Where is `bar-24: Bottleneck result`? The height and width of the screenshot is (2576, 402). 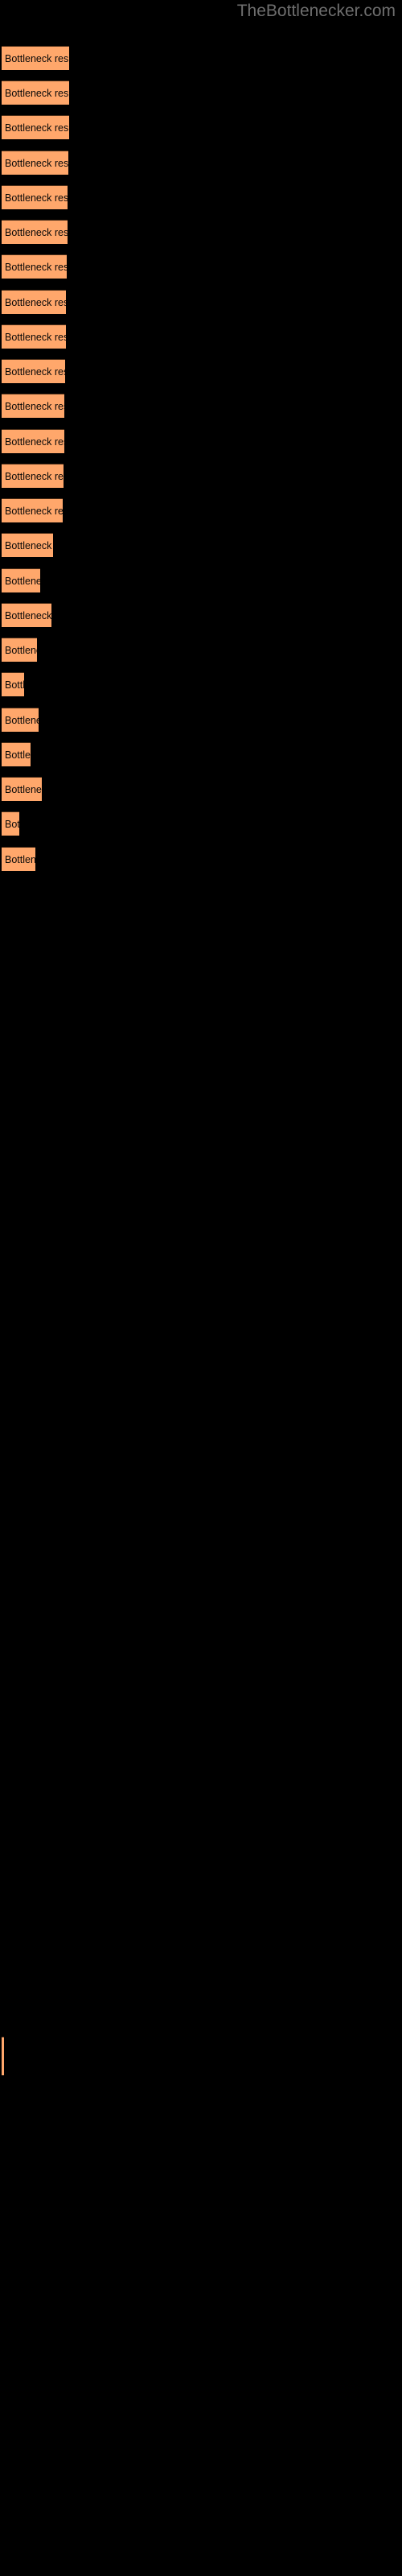
bar-24: Bottleneck result is located at coordinates (18, 859).